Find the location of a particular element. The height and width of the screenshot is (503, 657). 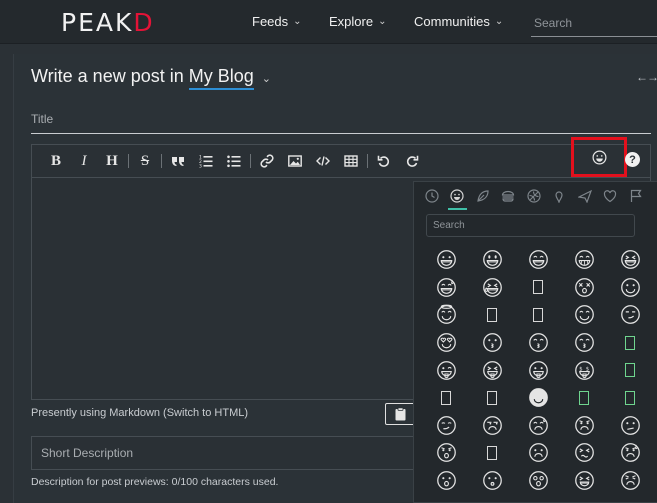

slight-smile-icon is located at coordinates (630, 287).